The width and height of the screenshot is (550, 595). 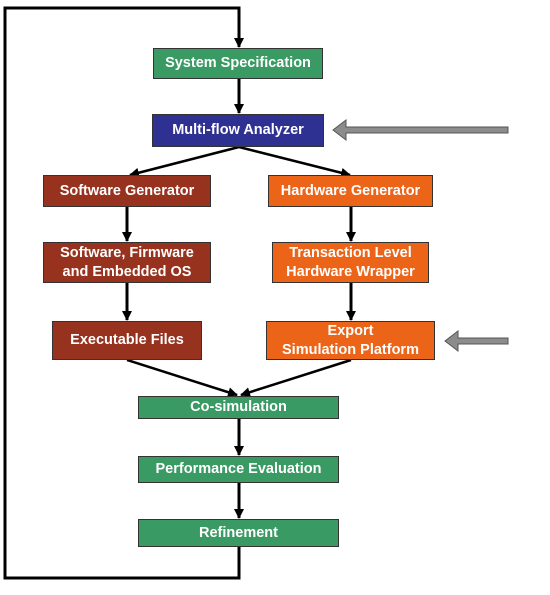 I want to click on input-arrow-export-icon, so click(x=476, y=341).